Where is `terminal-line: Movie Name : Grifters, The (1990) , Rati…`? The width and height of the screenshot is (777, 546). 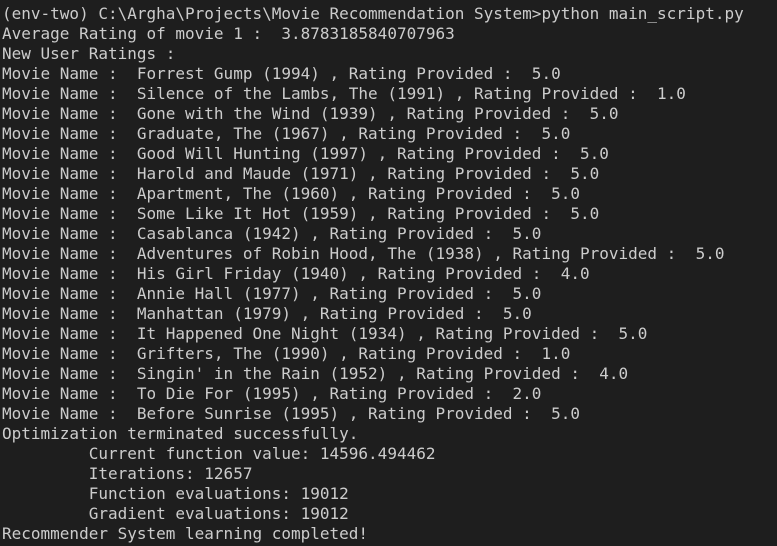
terminal-line: Movie Name : Grifters, The (1990) , Rati… is located at coordinates (286, 353).